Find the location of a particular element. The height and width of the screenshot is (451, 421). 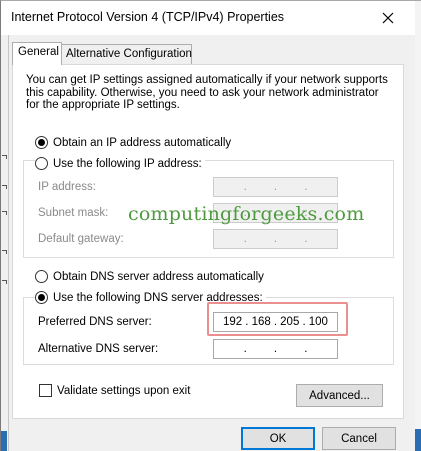

default-gateway-label: Default gateway: is located at coordinates (81, 239).